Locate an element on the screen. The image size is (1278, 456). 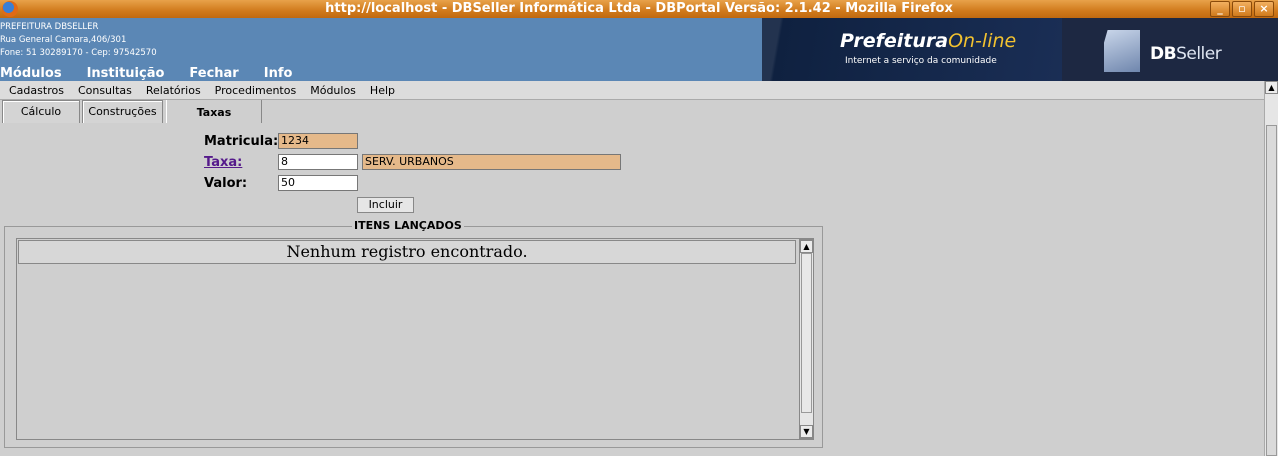
top-menu-modulos: Módulos is located at coordinates (31, 73).